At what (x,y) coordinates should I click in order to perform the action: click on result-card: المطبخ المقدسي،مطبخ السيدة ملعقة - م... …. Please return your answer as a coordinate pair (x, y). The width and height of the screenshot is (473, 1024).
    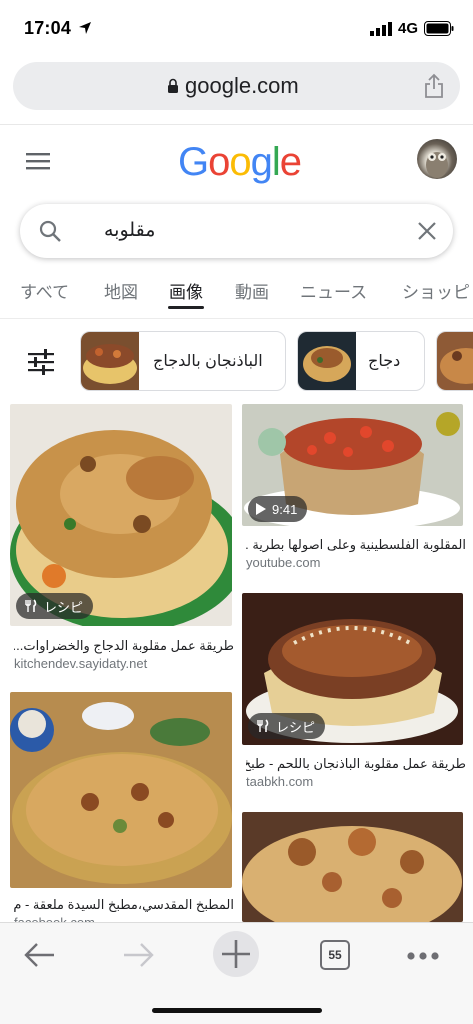
    Looking at the image, I should click on (122, 811).